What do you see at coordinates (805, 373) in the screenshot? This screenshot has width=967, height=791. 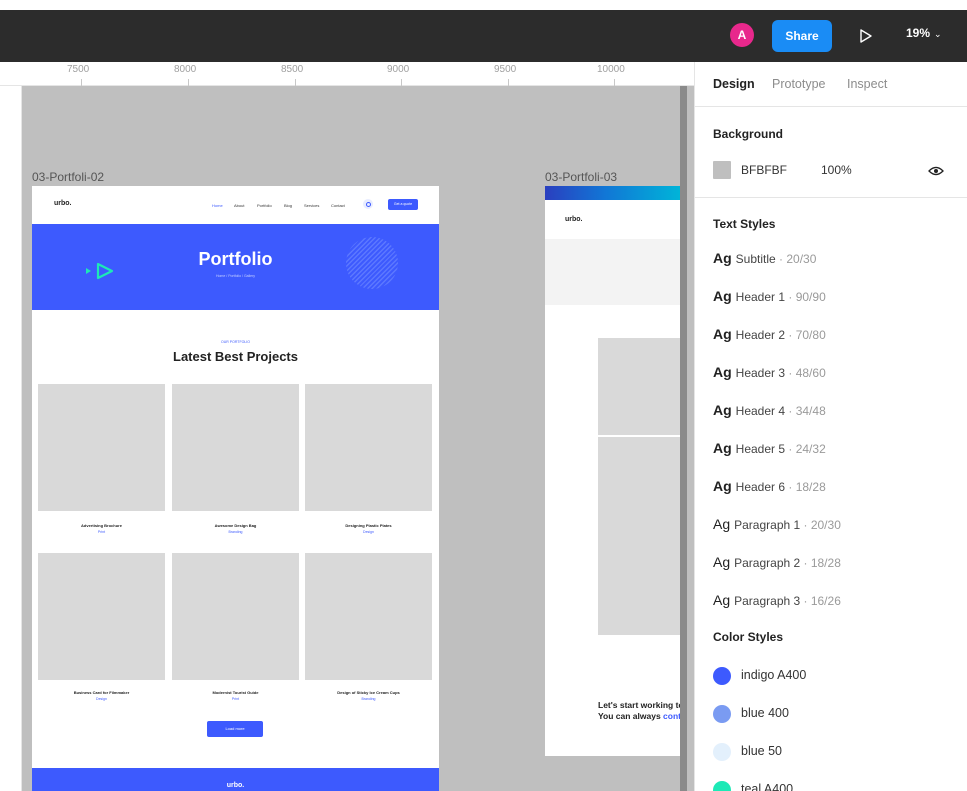 I see `text-style-meta: · 48/60` at bounding box center [805, 373].